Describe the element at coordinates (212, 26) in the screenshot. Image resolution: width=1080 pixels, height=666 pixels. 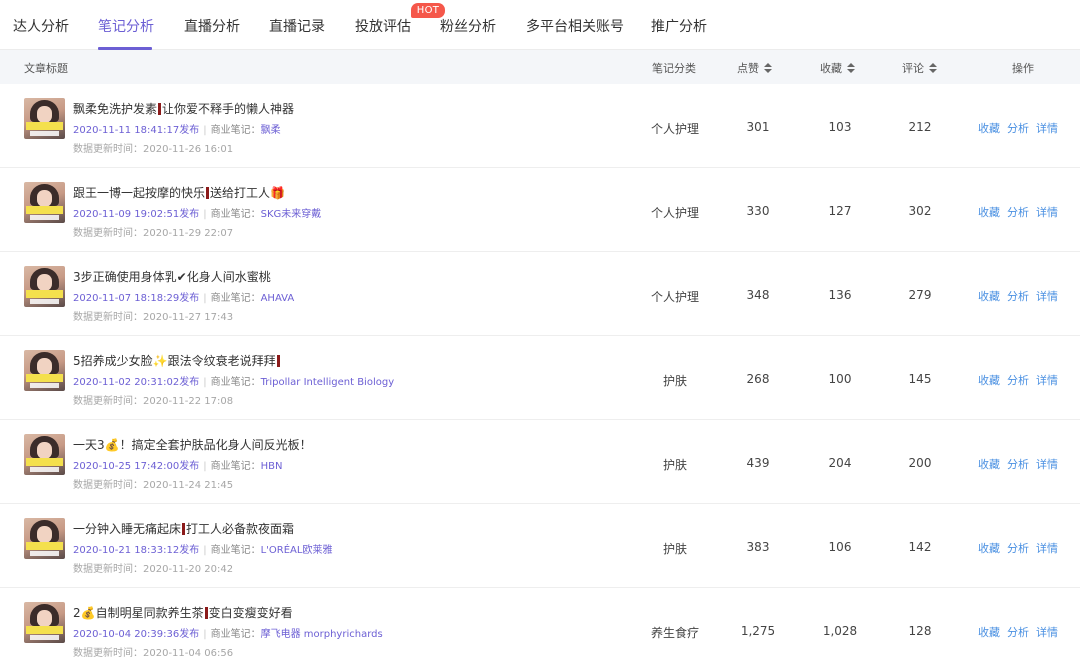
I see `tab-live-analysis: 直播分析` at that location.